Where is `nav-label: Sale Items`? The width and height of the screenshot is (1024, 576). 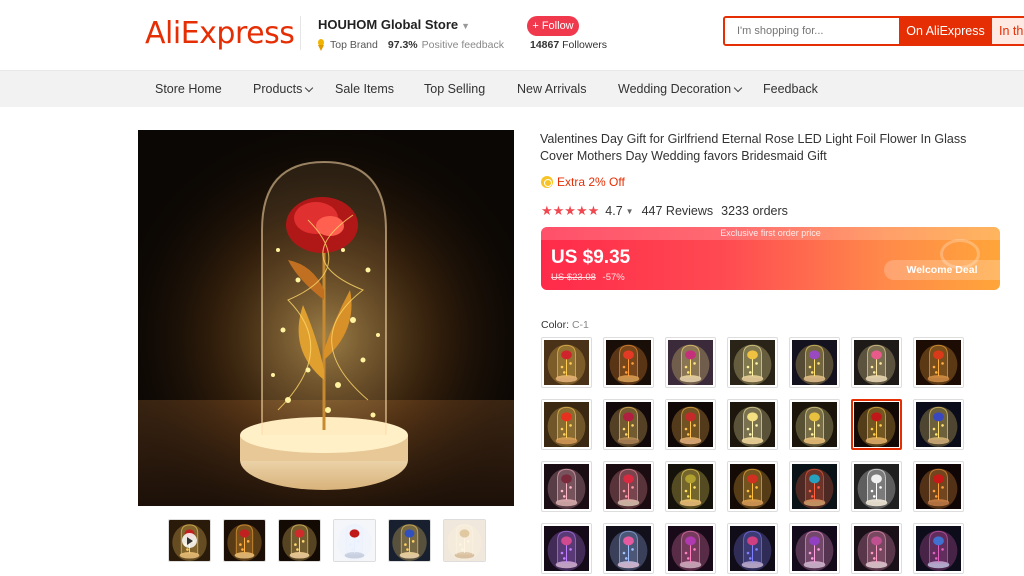
nav-label: Sale Items is located at coordinates (364, 89).